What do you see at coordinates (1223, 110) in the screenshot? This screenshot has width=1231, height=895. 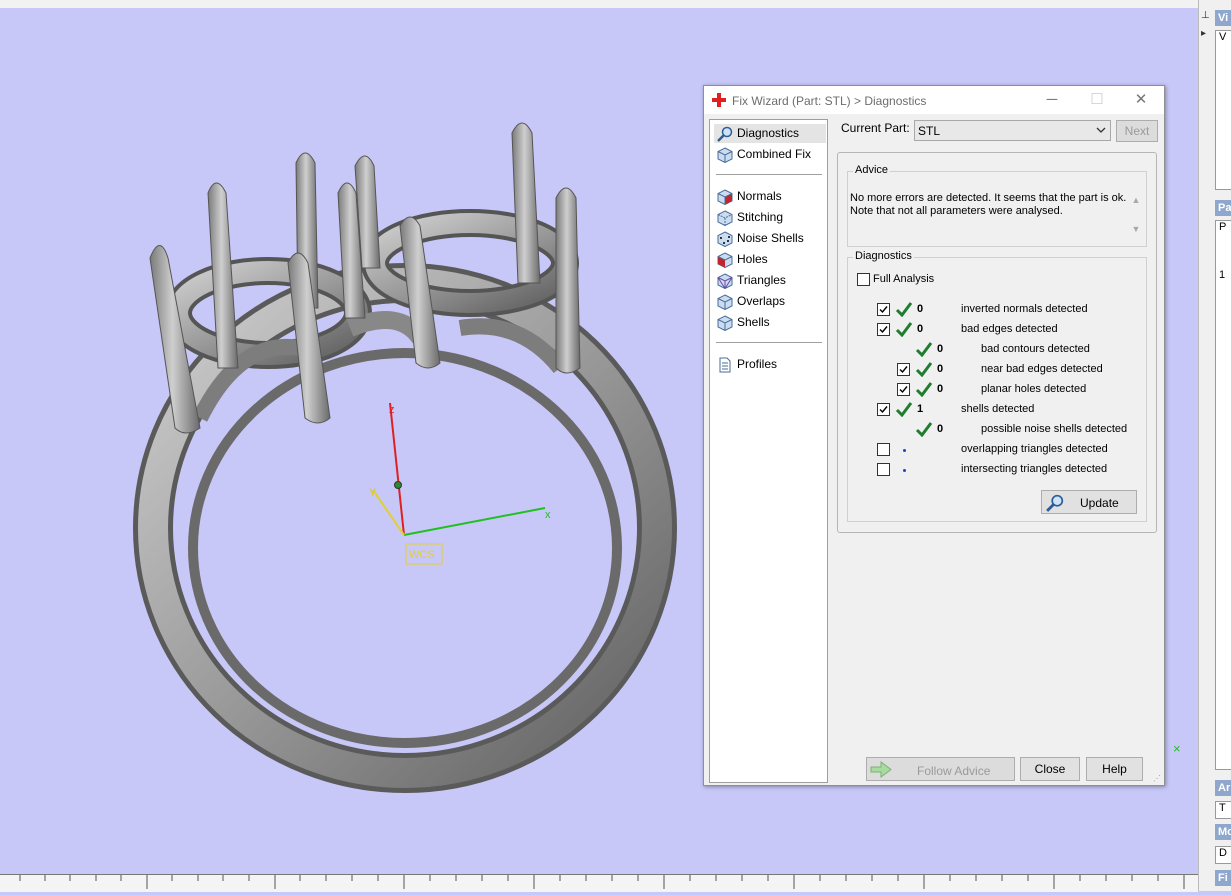 I see `panel-field-views: V` at bounding box center [1223, 110].